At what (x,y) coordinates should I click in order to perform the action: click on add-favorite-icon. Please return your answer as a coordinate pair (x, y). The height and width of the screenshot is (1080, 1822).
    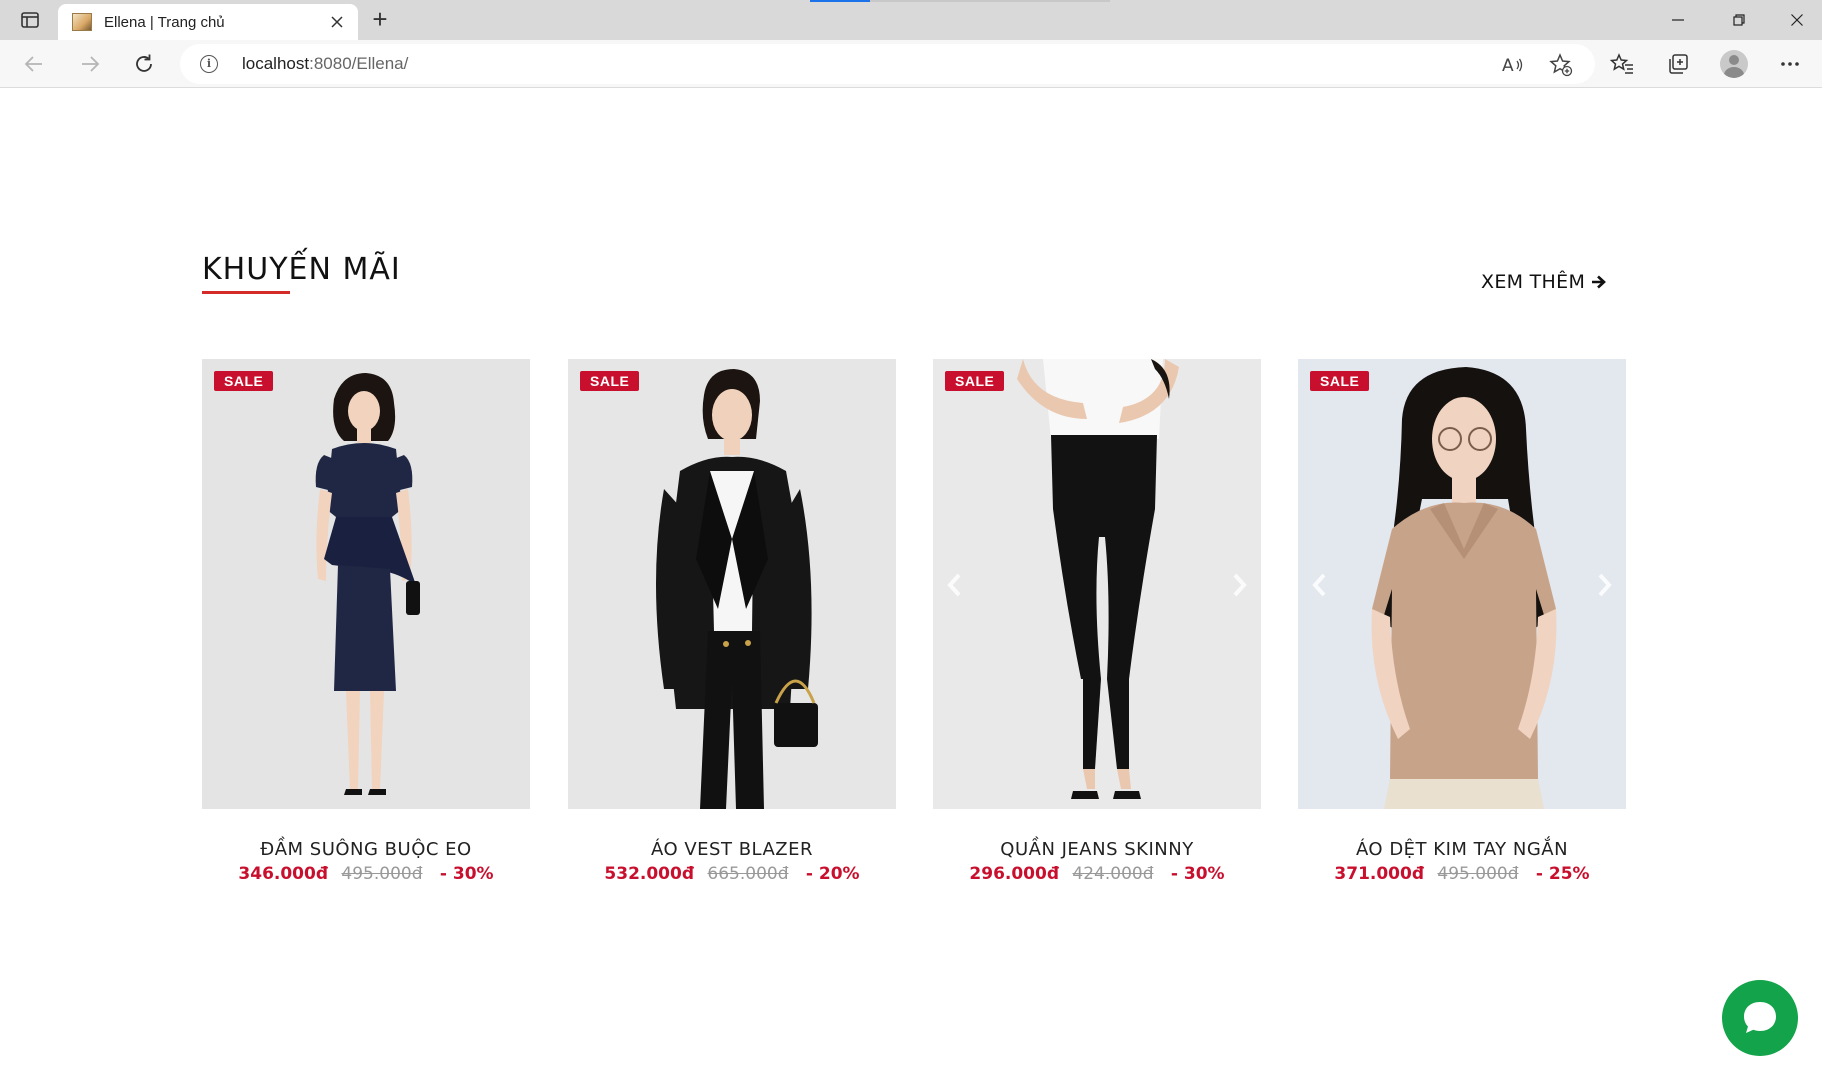
    Looking at the image, I should click on (1561, 65).